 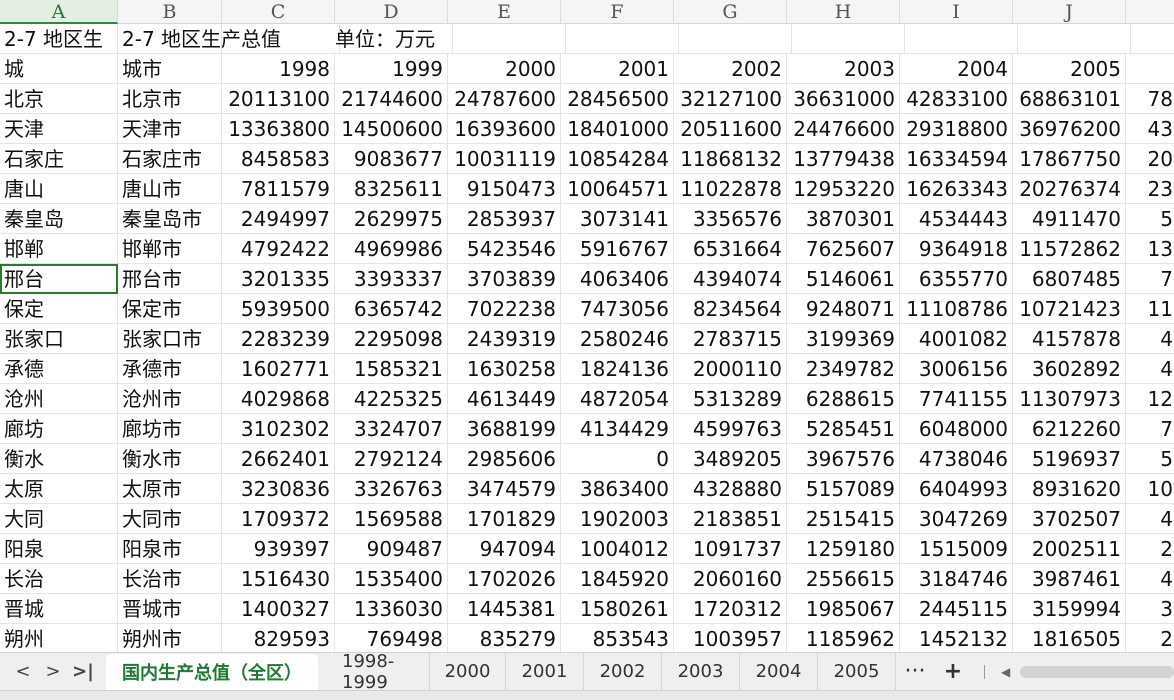 What do you see at coordinates (391, 638) in the screenshot?
I see `cell-gdp-value: 769498` at bounding box center [391, 638].